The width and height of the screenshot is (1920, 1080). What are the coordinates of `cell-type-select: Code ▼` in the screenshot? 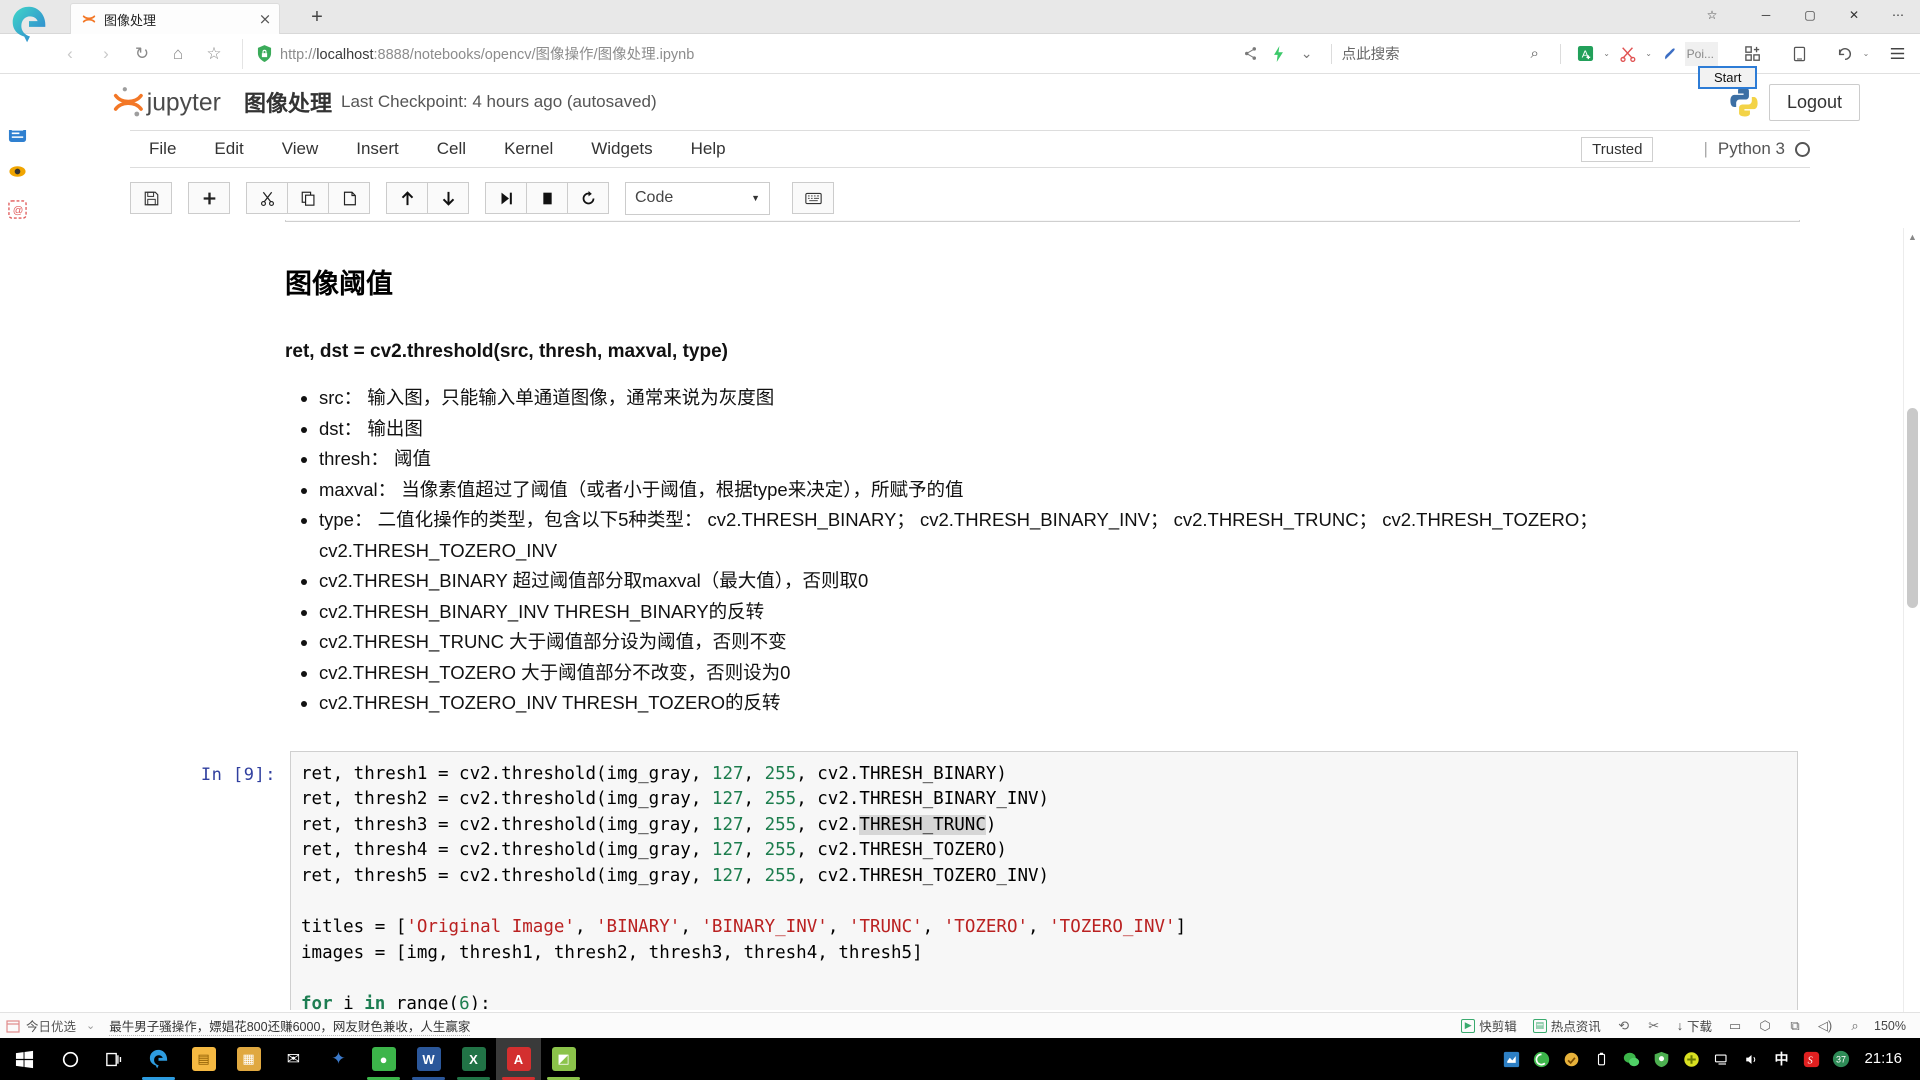 It's located at (697, 198).